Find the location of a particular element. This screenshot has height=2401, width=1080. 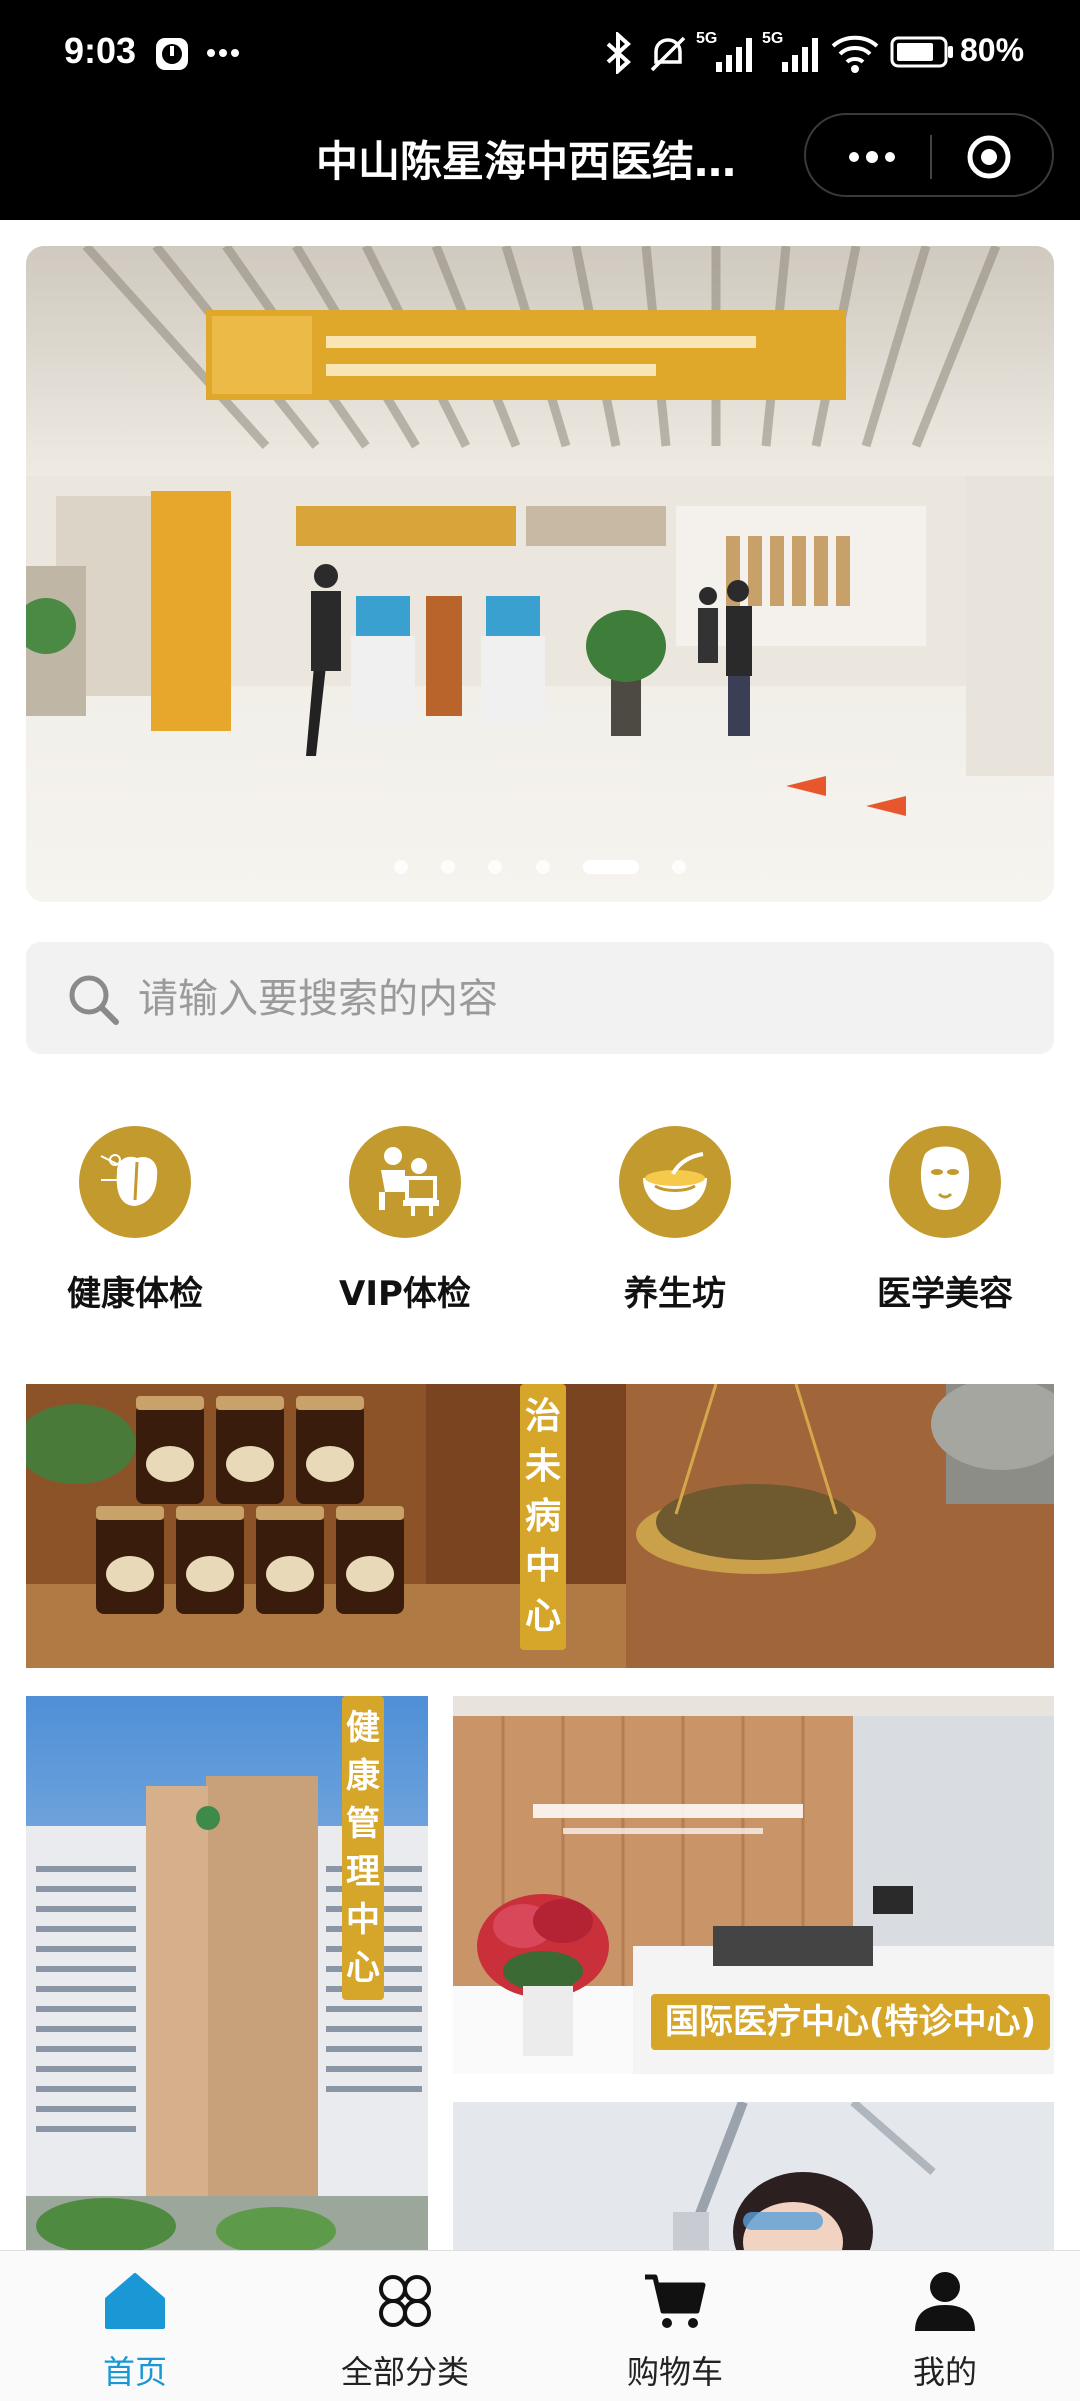

close-miniprogram-icon is located at coordinates (989, 157).